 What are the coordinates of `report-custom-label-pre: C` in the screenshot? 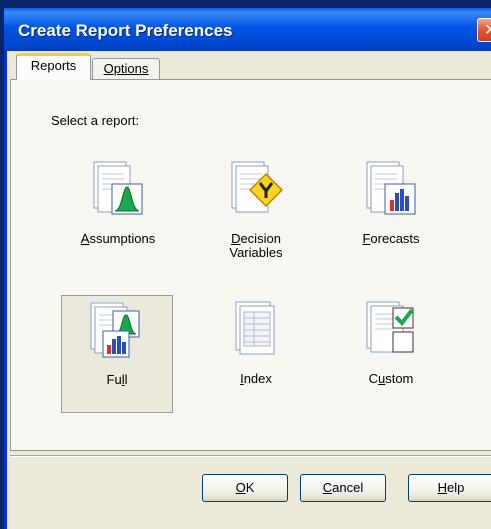 It's located at (373, 378).